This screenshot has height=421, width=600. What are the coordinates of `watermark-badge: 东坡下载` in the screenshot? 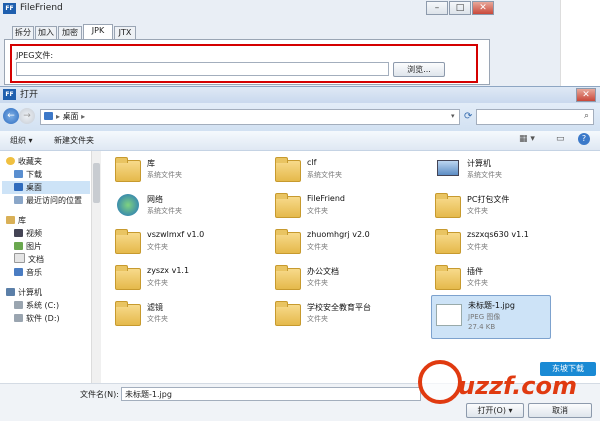 It's located at (568, 369).